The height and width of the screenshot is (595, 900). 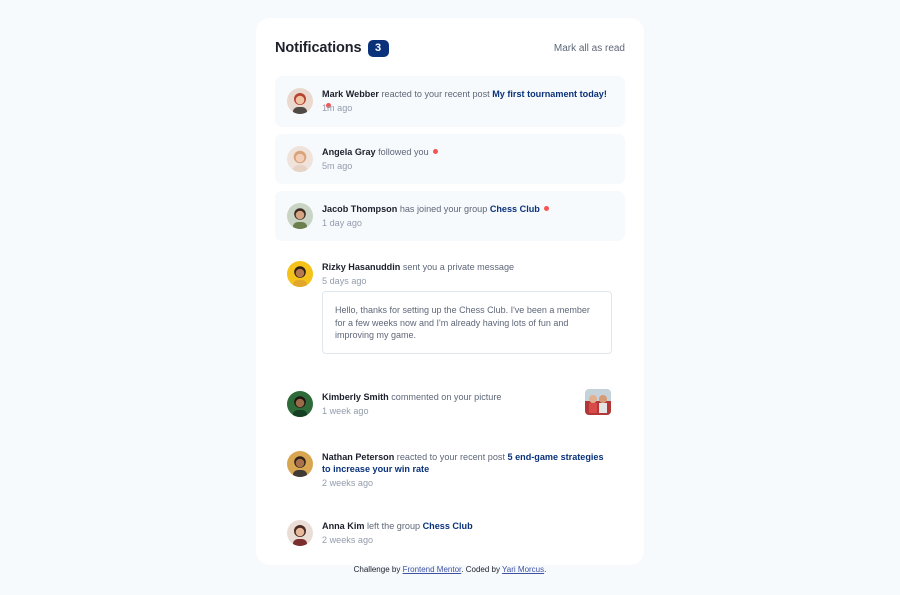 What do you see at coordinates (350, 94) in the screenshot?
I see `user-name: Mark Webber` at bounding box center [350, 94].